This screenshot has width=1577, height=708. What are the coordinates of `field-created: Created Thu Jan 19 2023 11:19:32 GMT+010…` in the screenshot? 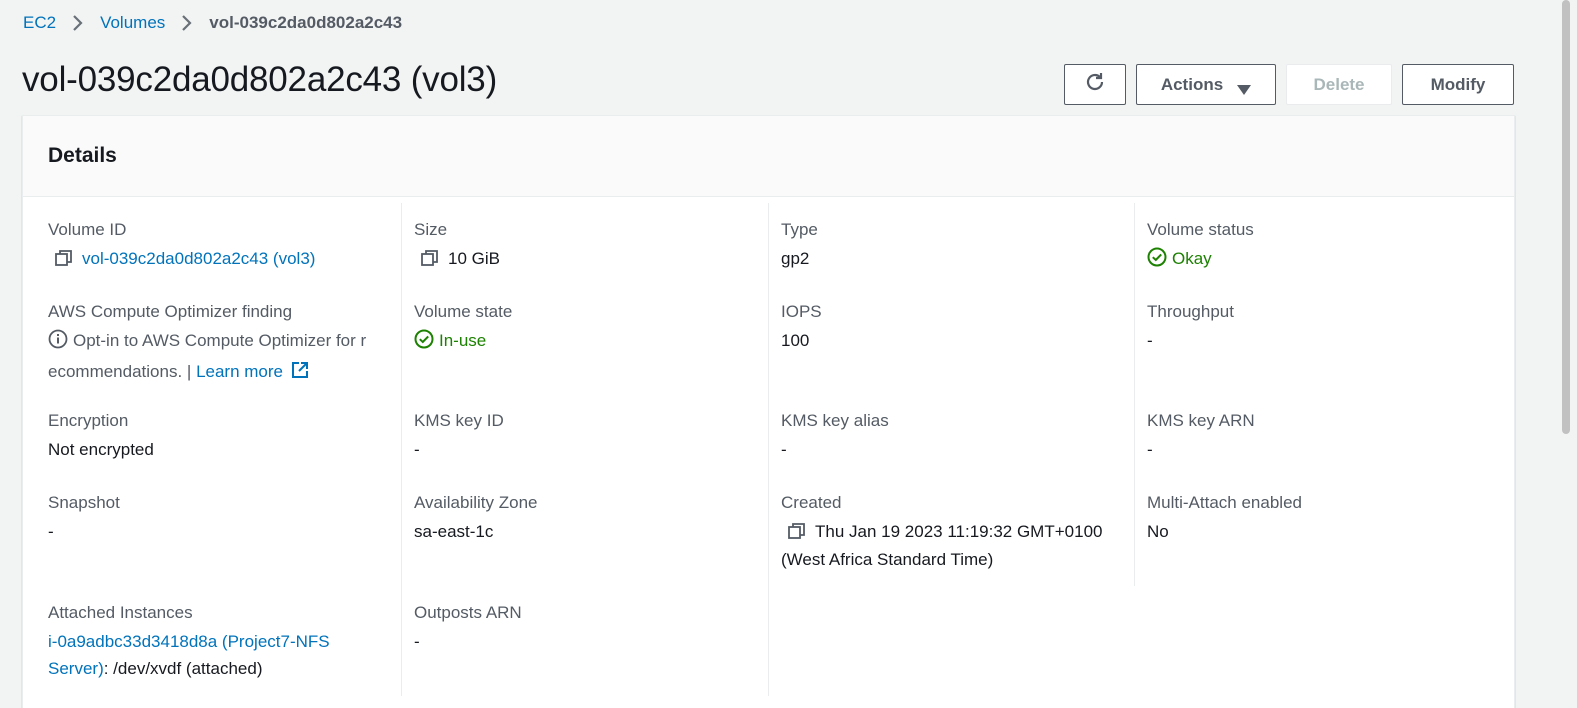 It's located at (953, 532).